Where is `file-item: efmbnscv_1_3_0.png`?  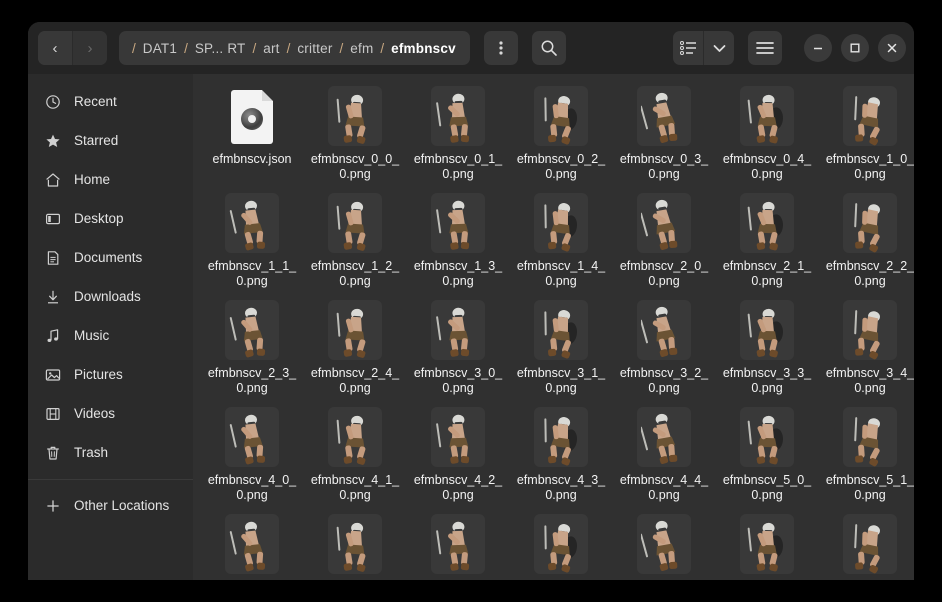
file-item: efmbnscv_1_3_0.png is located at coordinates (458, 242).